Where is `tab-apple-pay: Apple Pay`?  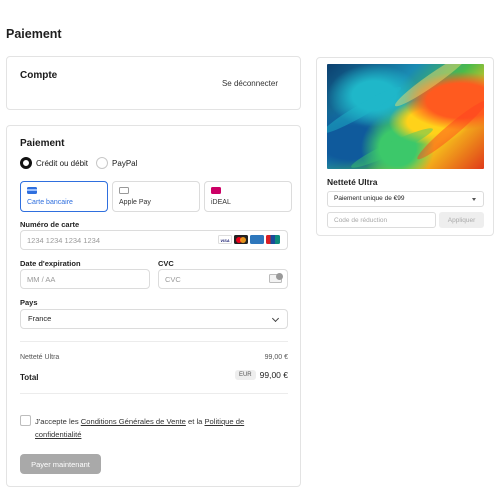
tab-apple-pay: Apple Pay is located at coordinates (156, 196).